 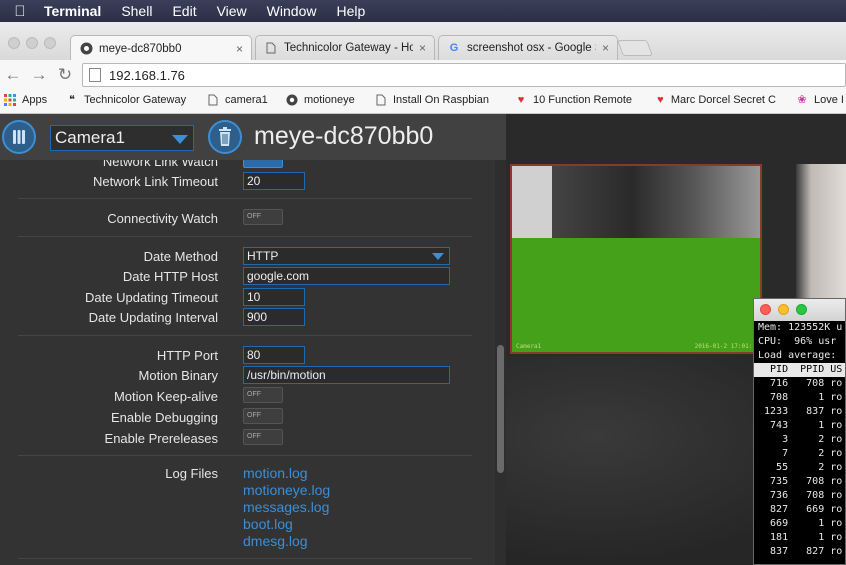 I want to click on back-icon: ←, so click(x=13, y=75).